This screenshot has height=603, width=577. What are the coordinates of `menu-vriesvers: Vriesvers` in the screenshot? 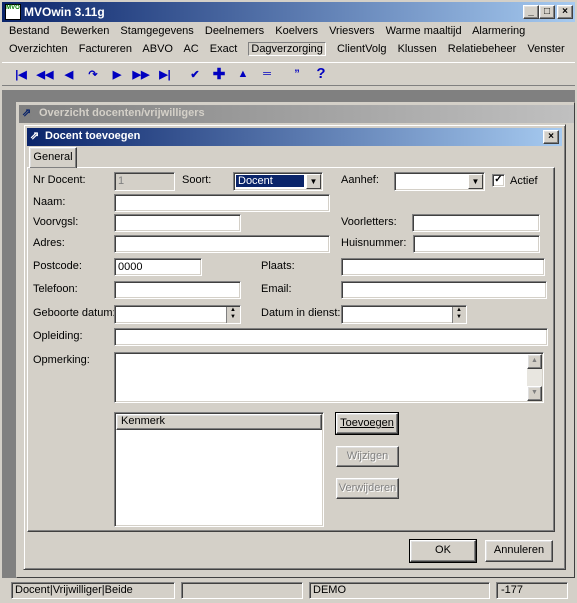 It's located at (351, 31).